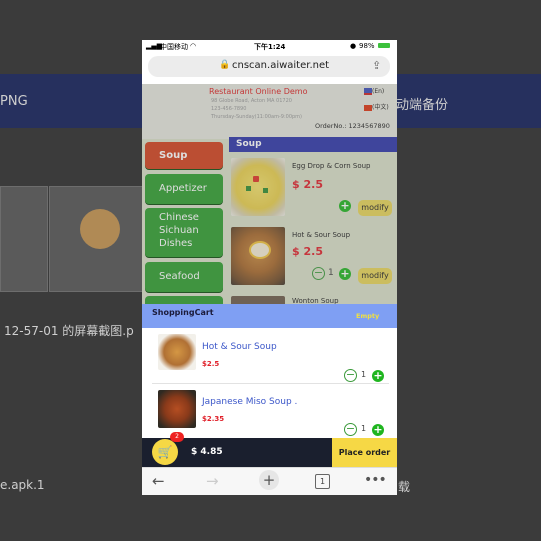 The width and height of the screenshot is (541, 541). What do you see at coordinates (211, 364) in the screenshot?
I see `cart-item-price: $2.5` at bounding box center [211, 364].